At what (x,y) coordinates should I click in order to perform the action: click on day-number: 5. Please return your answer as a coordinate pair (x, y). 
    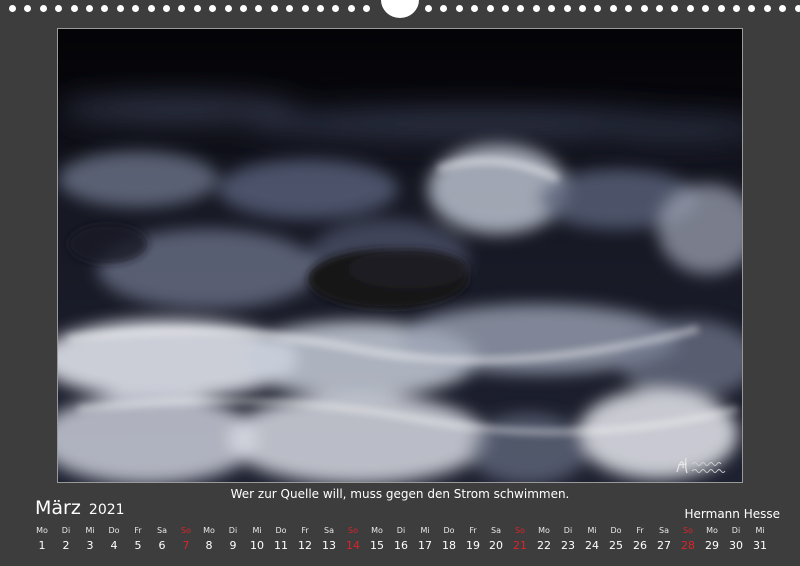
    Looking at the image, I should click on (138, 545).